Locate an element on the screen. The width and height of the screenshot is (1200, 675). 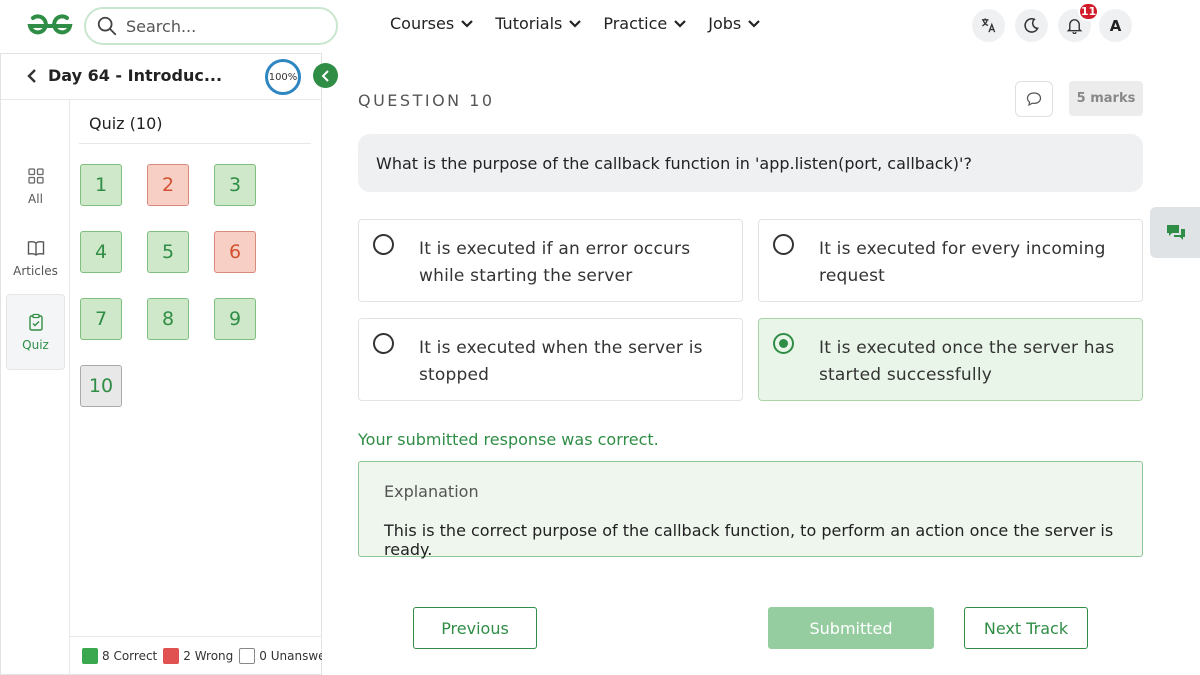
translate-icon is located at coordinates (988, 25).